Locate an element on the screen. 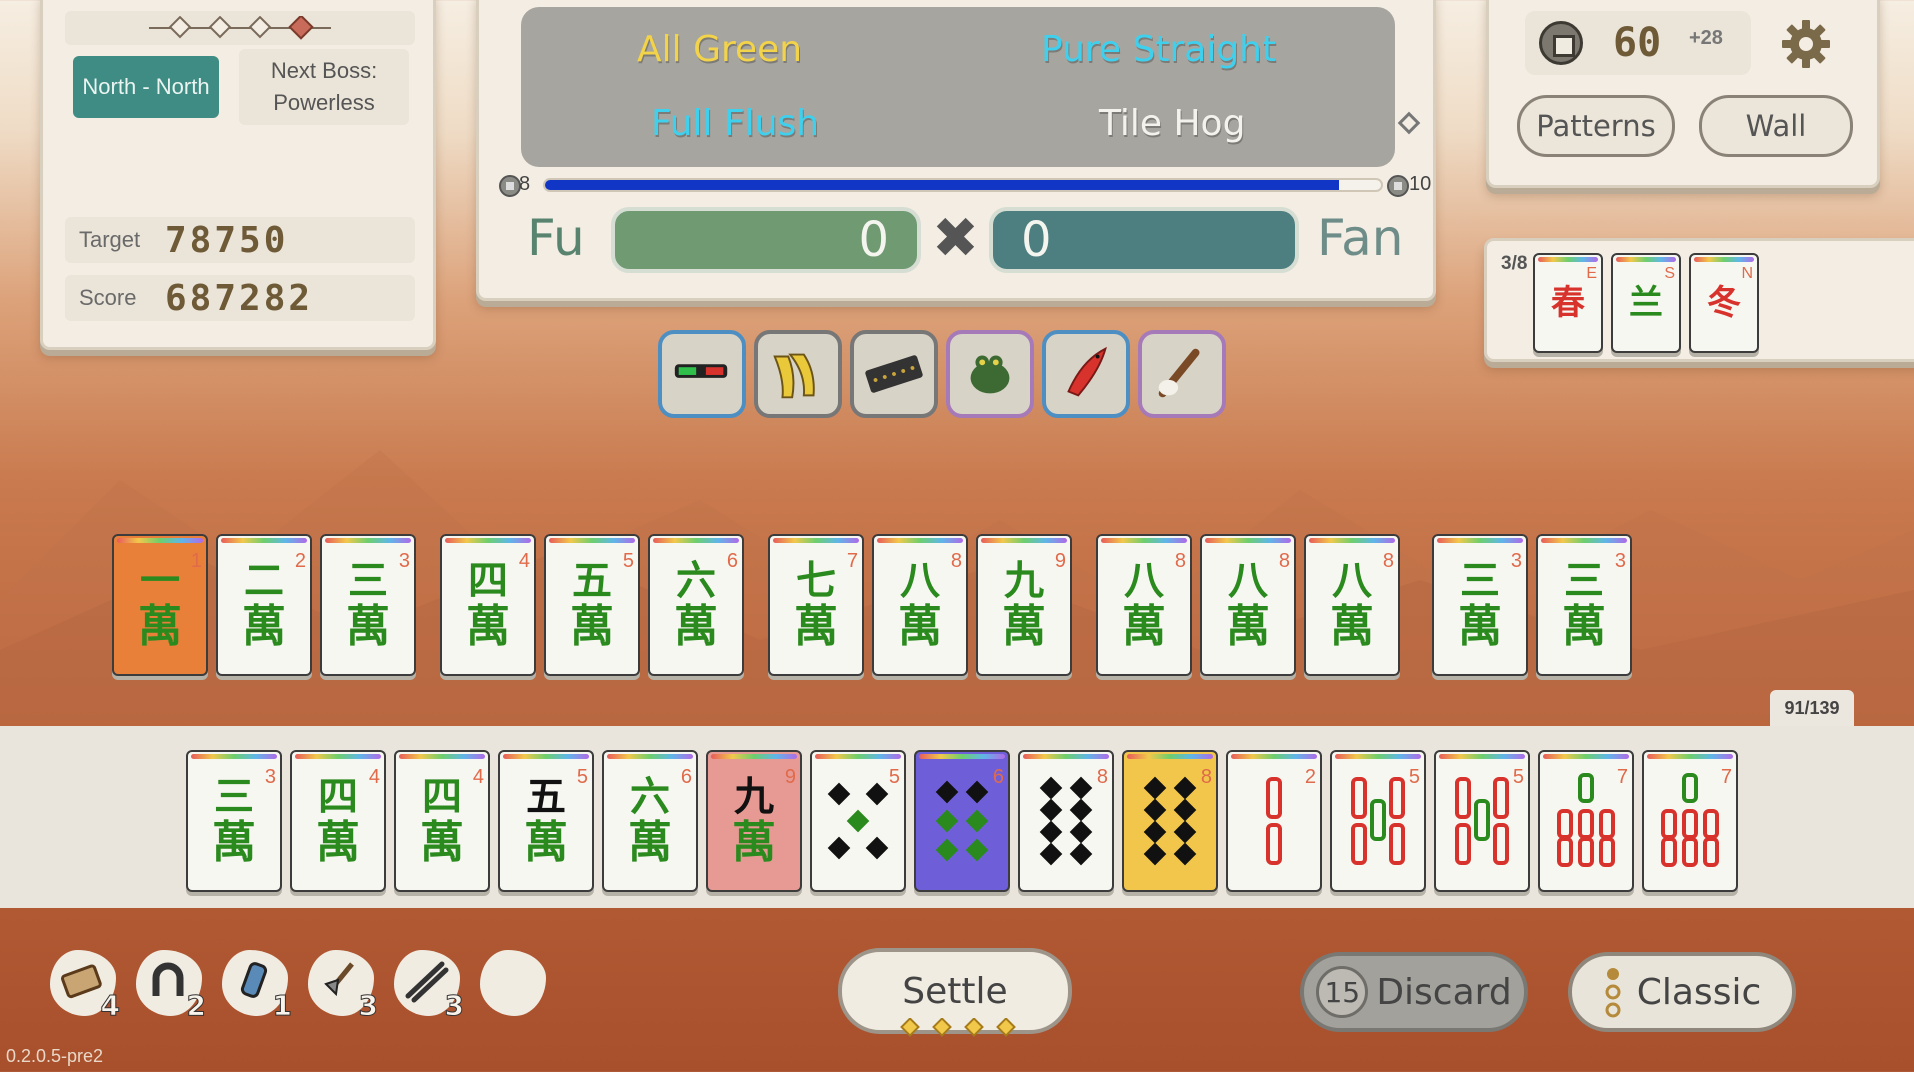 The height and width of the screenshot is (1072, 1914). empty-slot-icon is located at coordinates (512, 980).